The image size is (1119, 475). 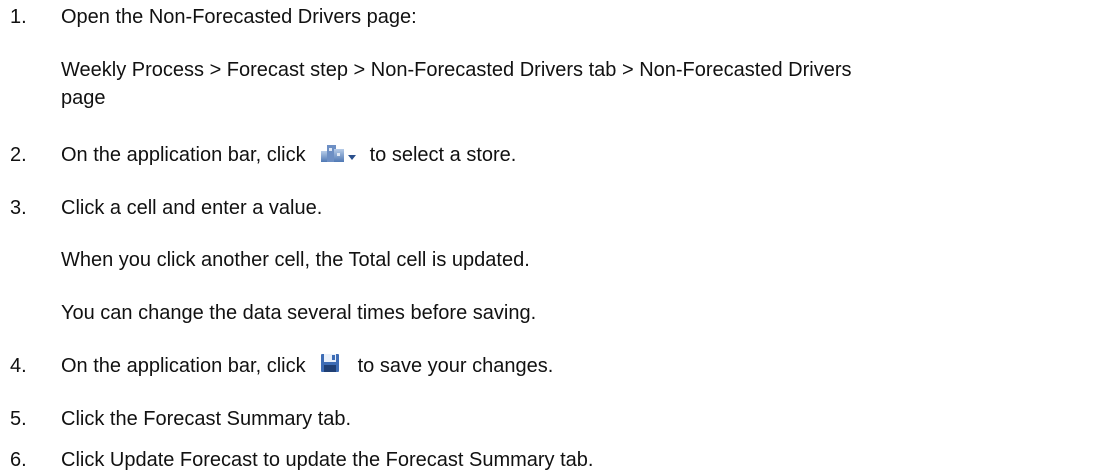 I want to click on step-number: 1., so click(x=18, y=17).